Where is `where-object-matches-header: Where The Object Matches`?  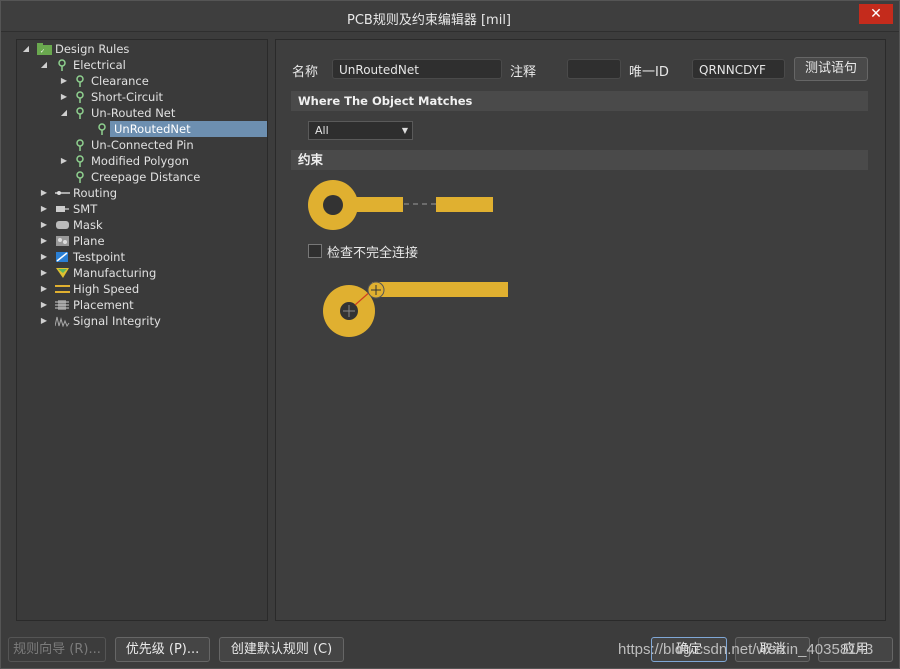 where-object-matches-header: Where The Object Matches is located at coordinates (579, 101).